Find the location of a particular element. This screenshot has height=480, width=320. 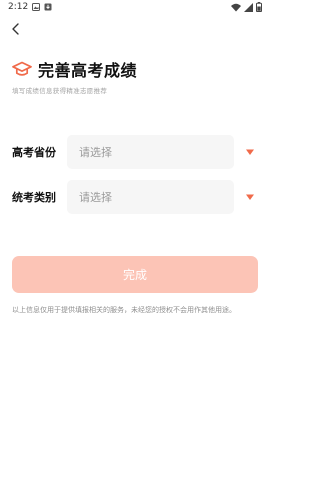

wifi-icon is located at coordinates (236, 7).